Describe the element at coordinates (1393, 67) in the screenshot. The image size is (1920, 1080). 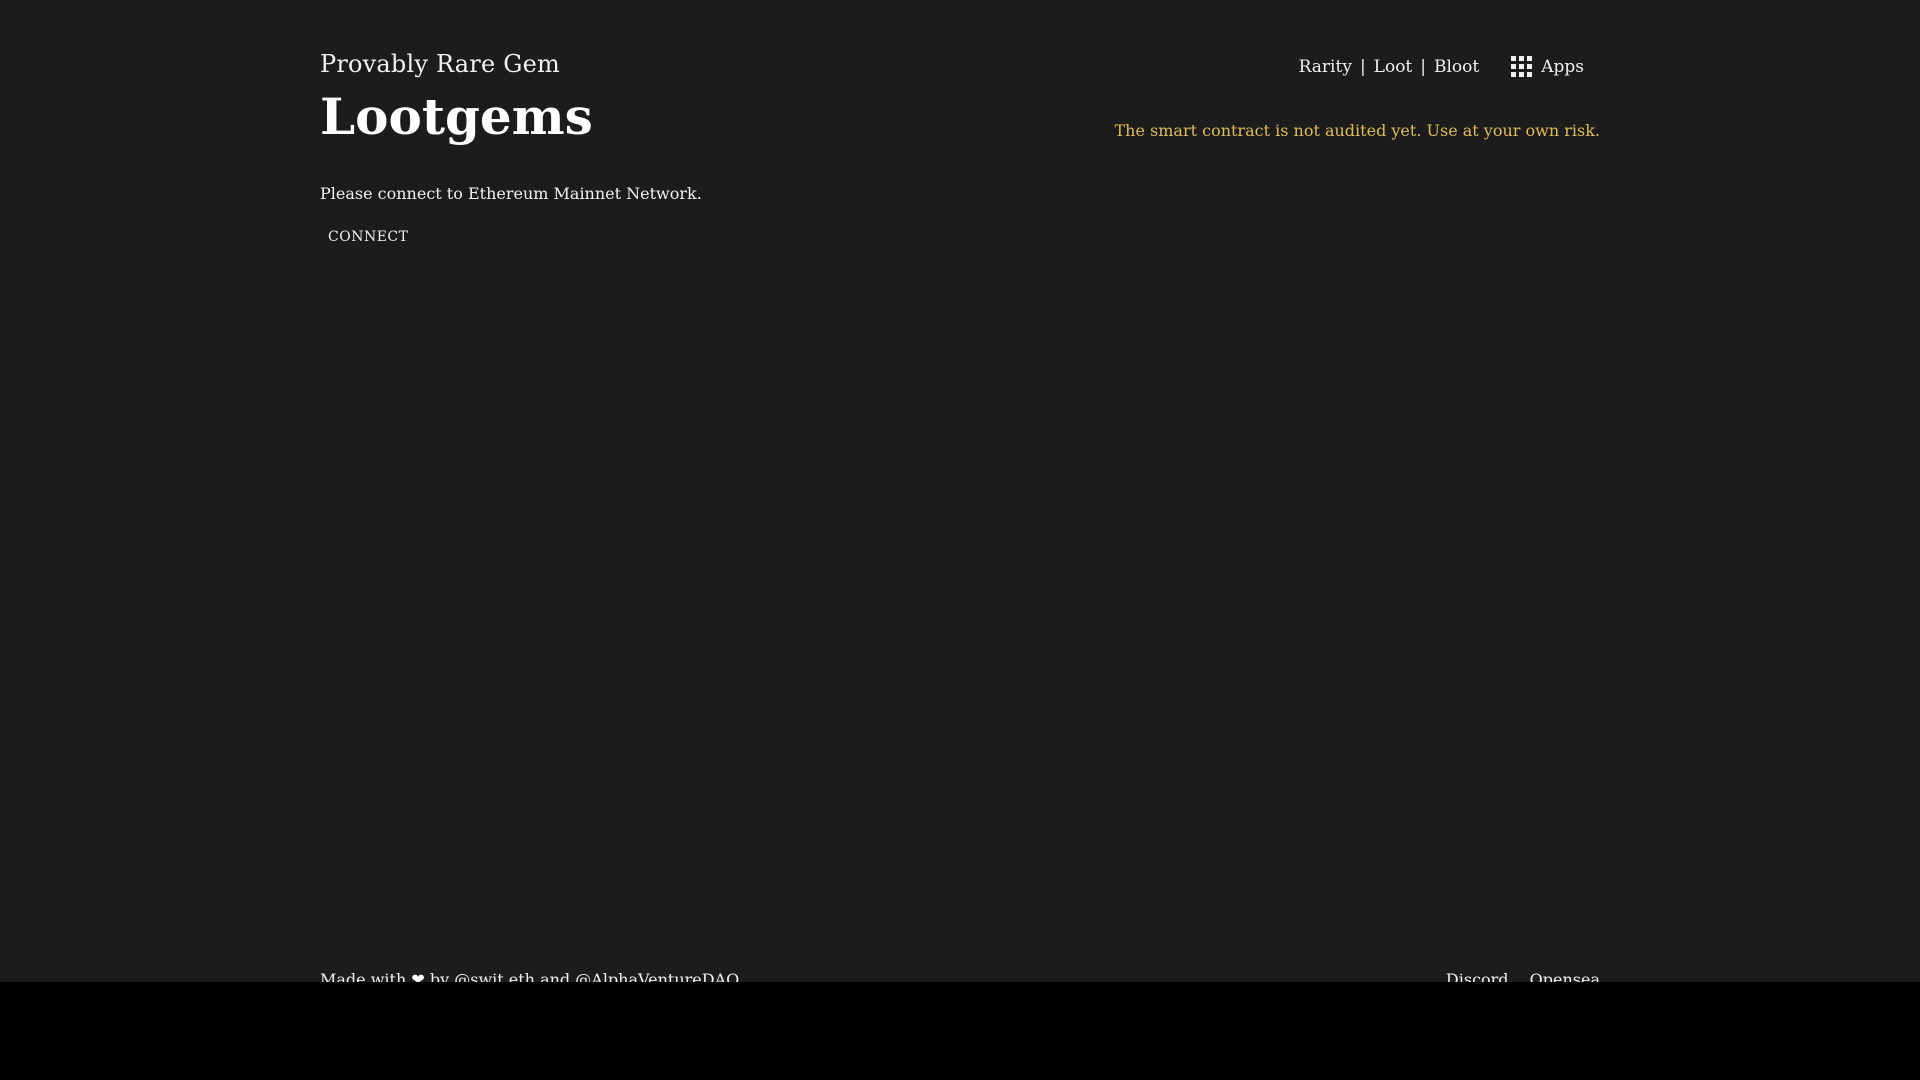
I see `nav-link-loot: Loot` at that location.